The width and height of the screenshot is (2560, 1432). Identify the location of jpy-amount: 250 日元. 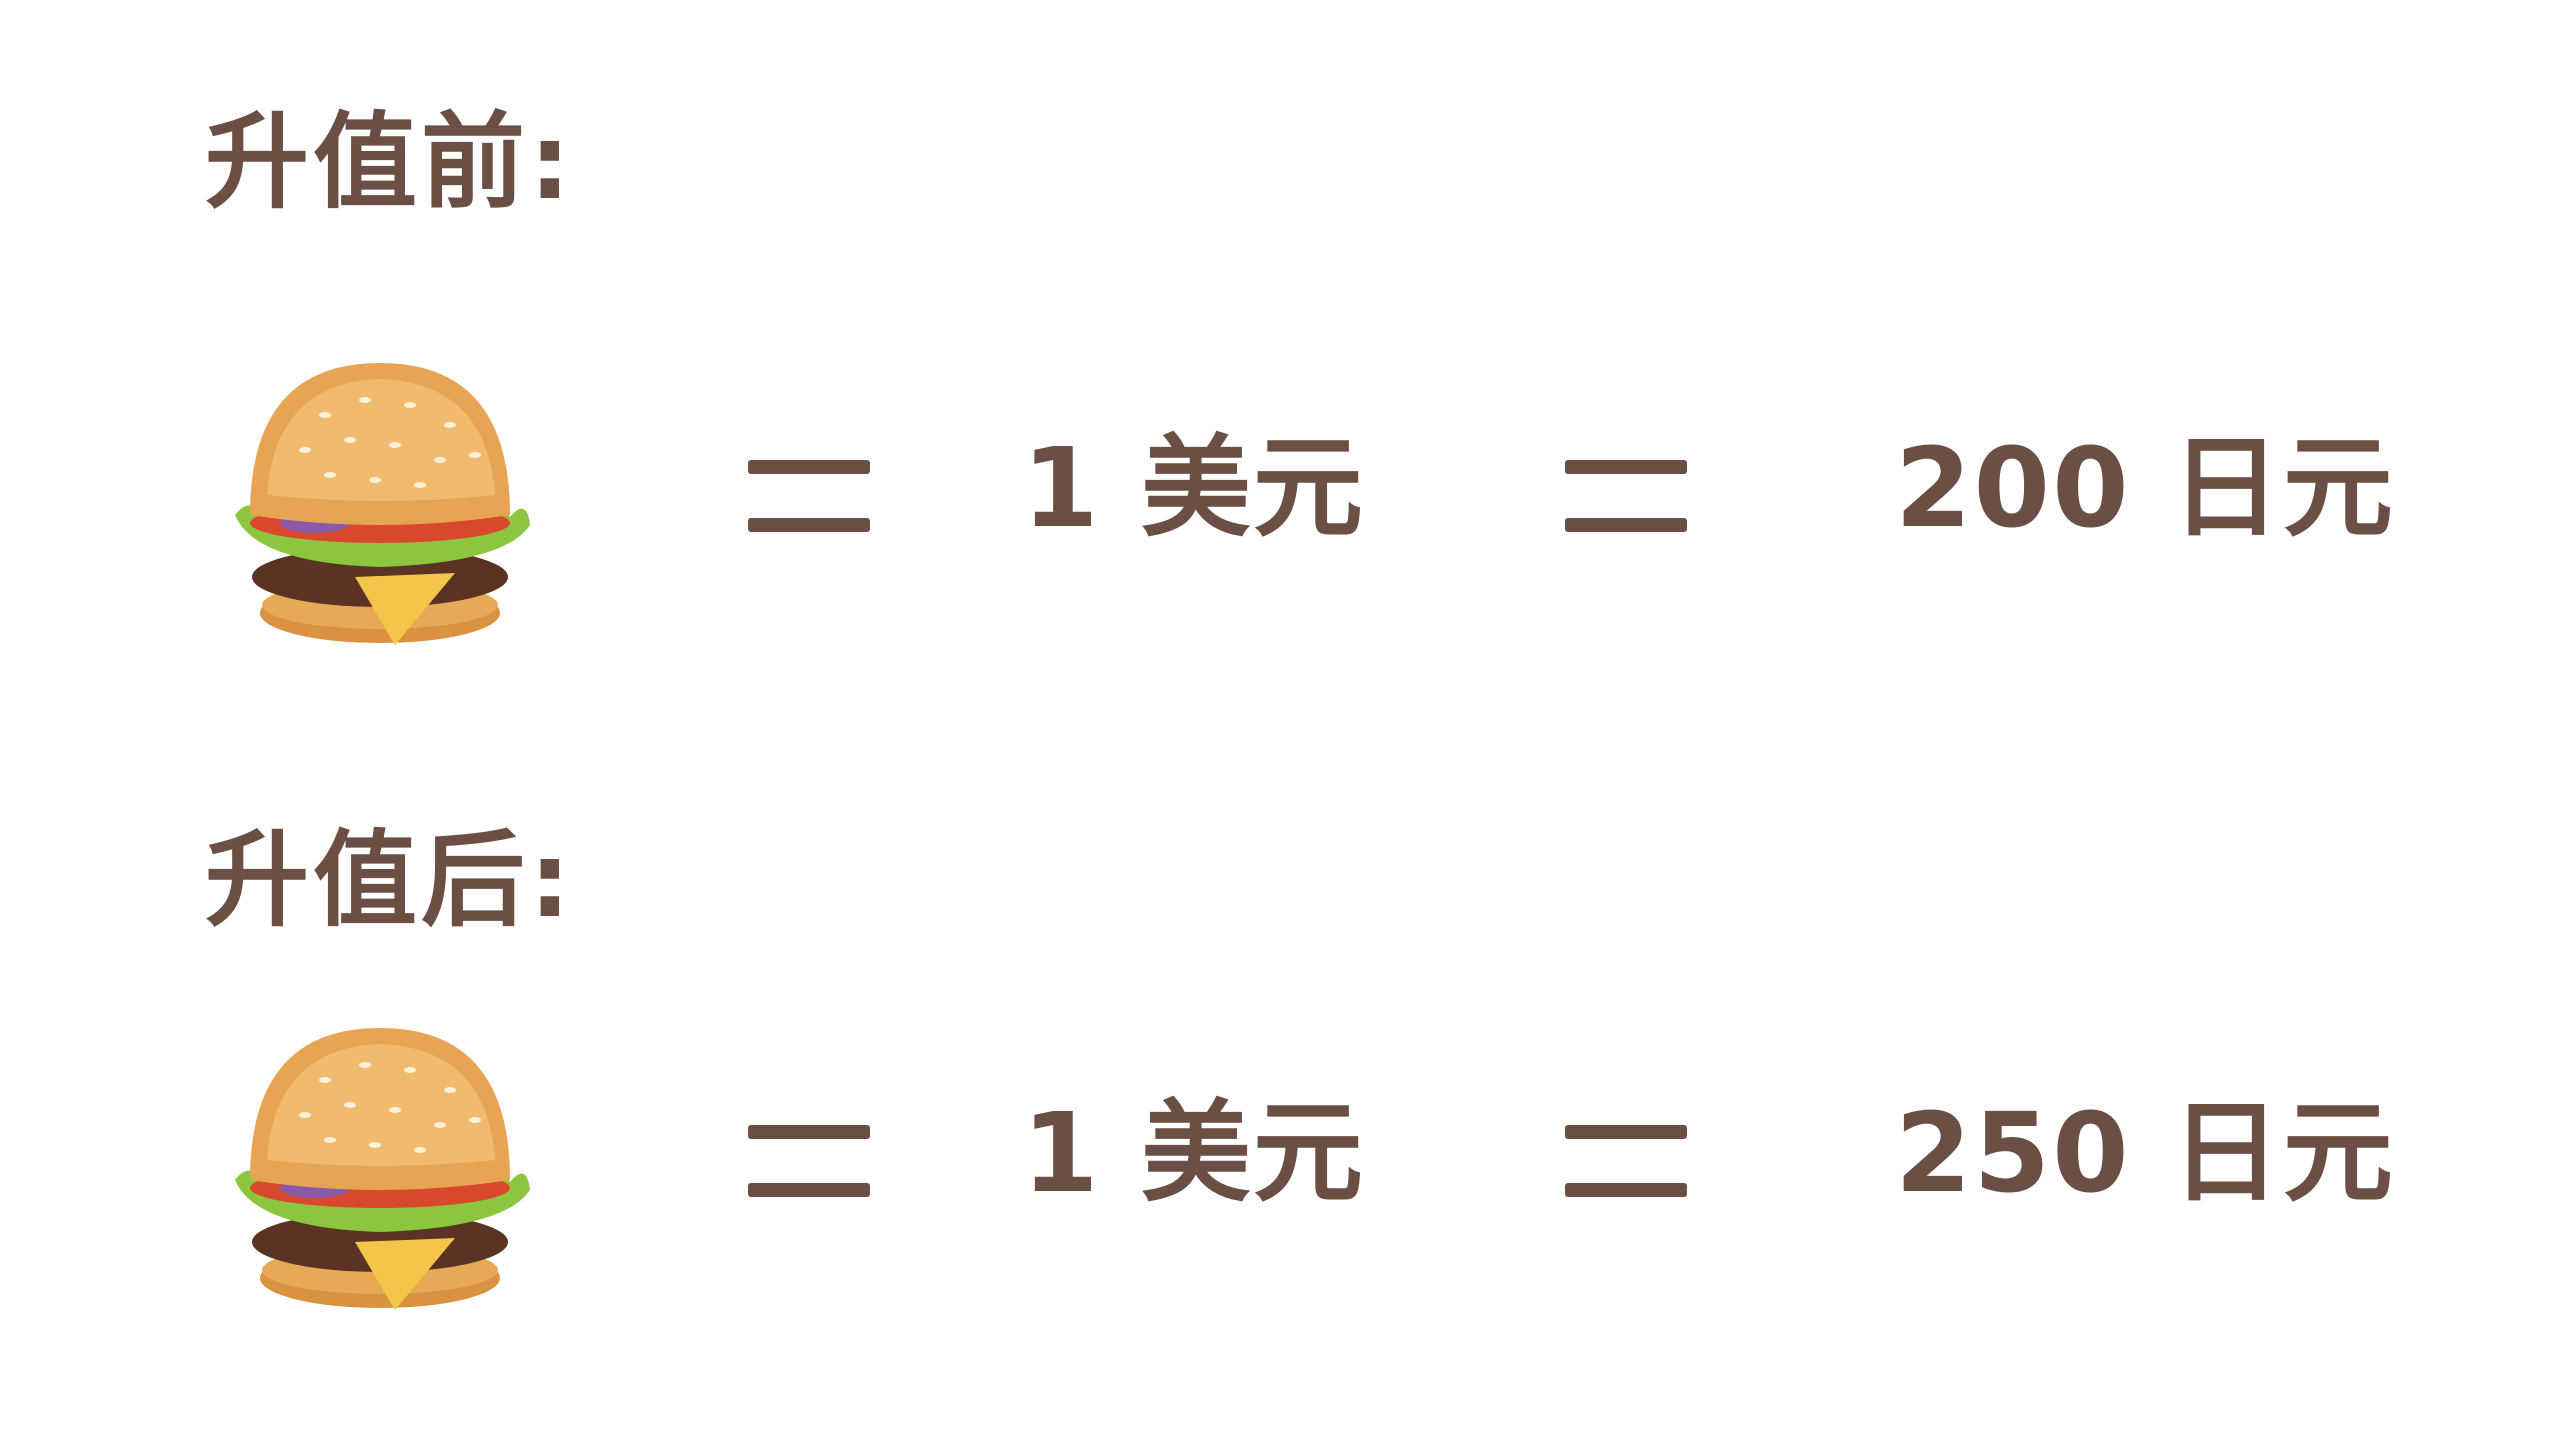
(2145, 1153).